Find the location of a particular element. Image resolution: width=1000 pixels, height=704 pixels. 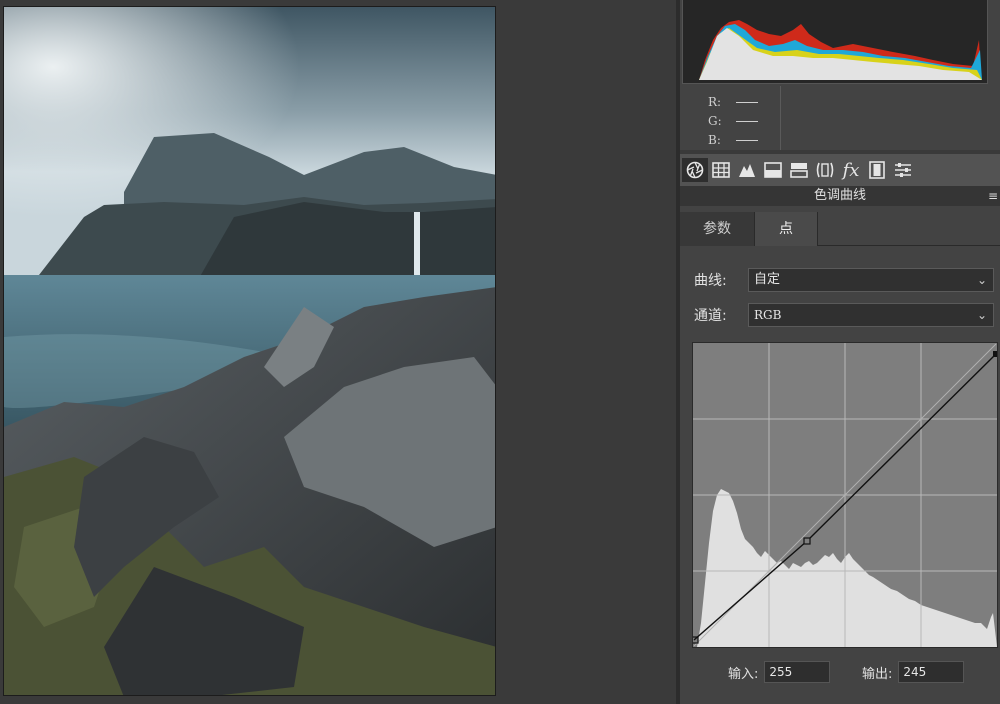

output-row: 输出: 245 is located at coordinates (913, 672).